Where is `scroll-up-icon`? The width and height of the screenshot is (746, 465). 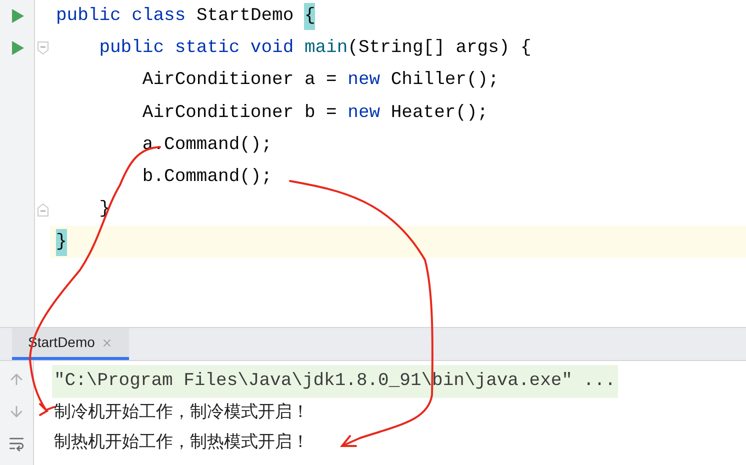
scroll-up-icon is located at coordinates (16, 379).